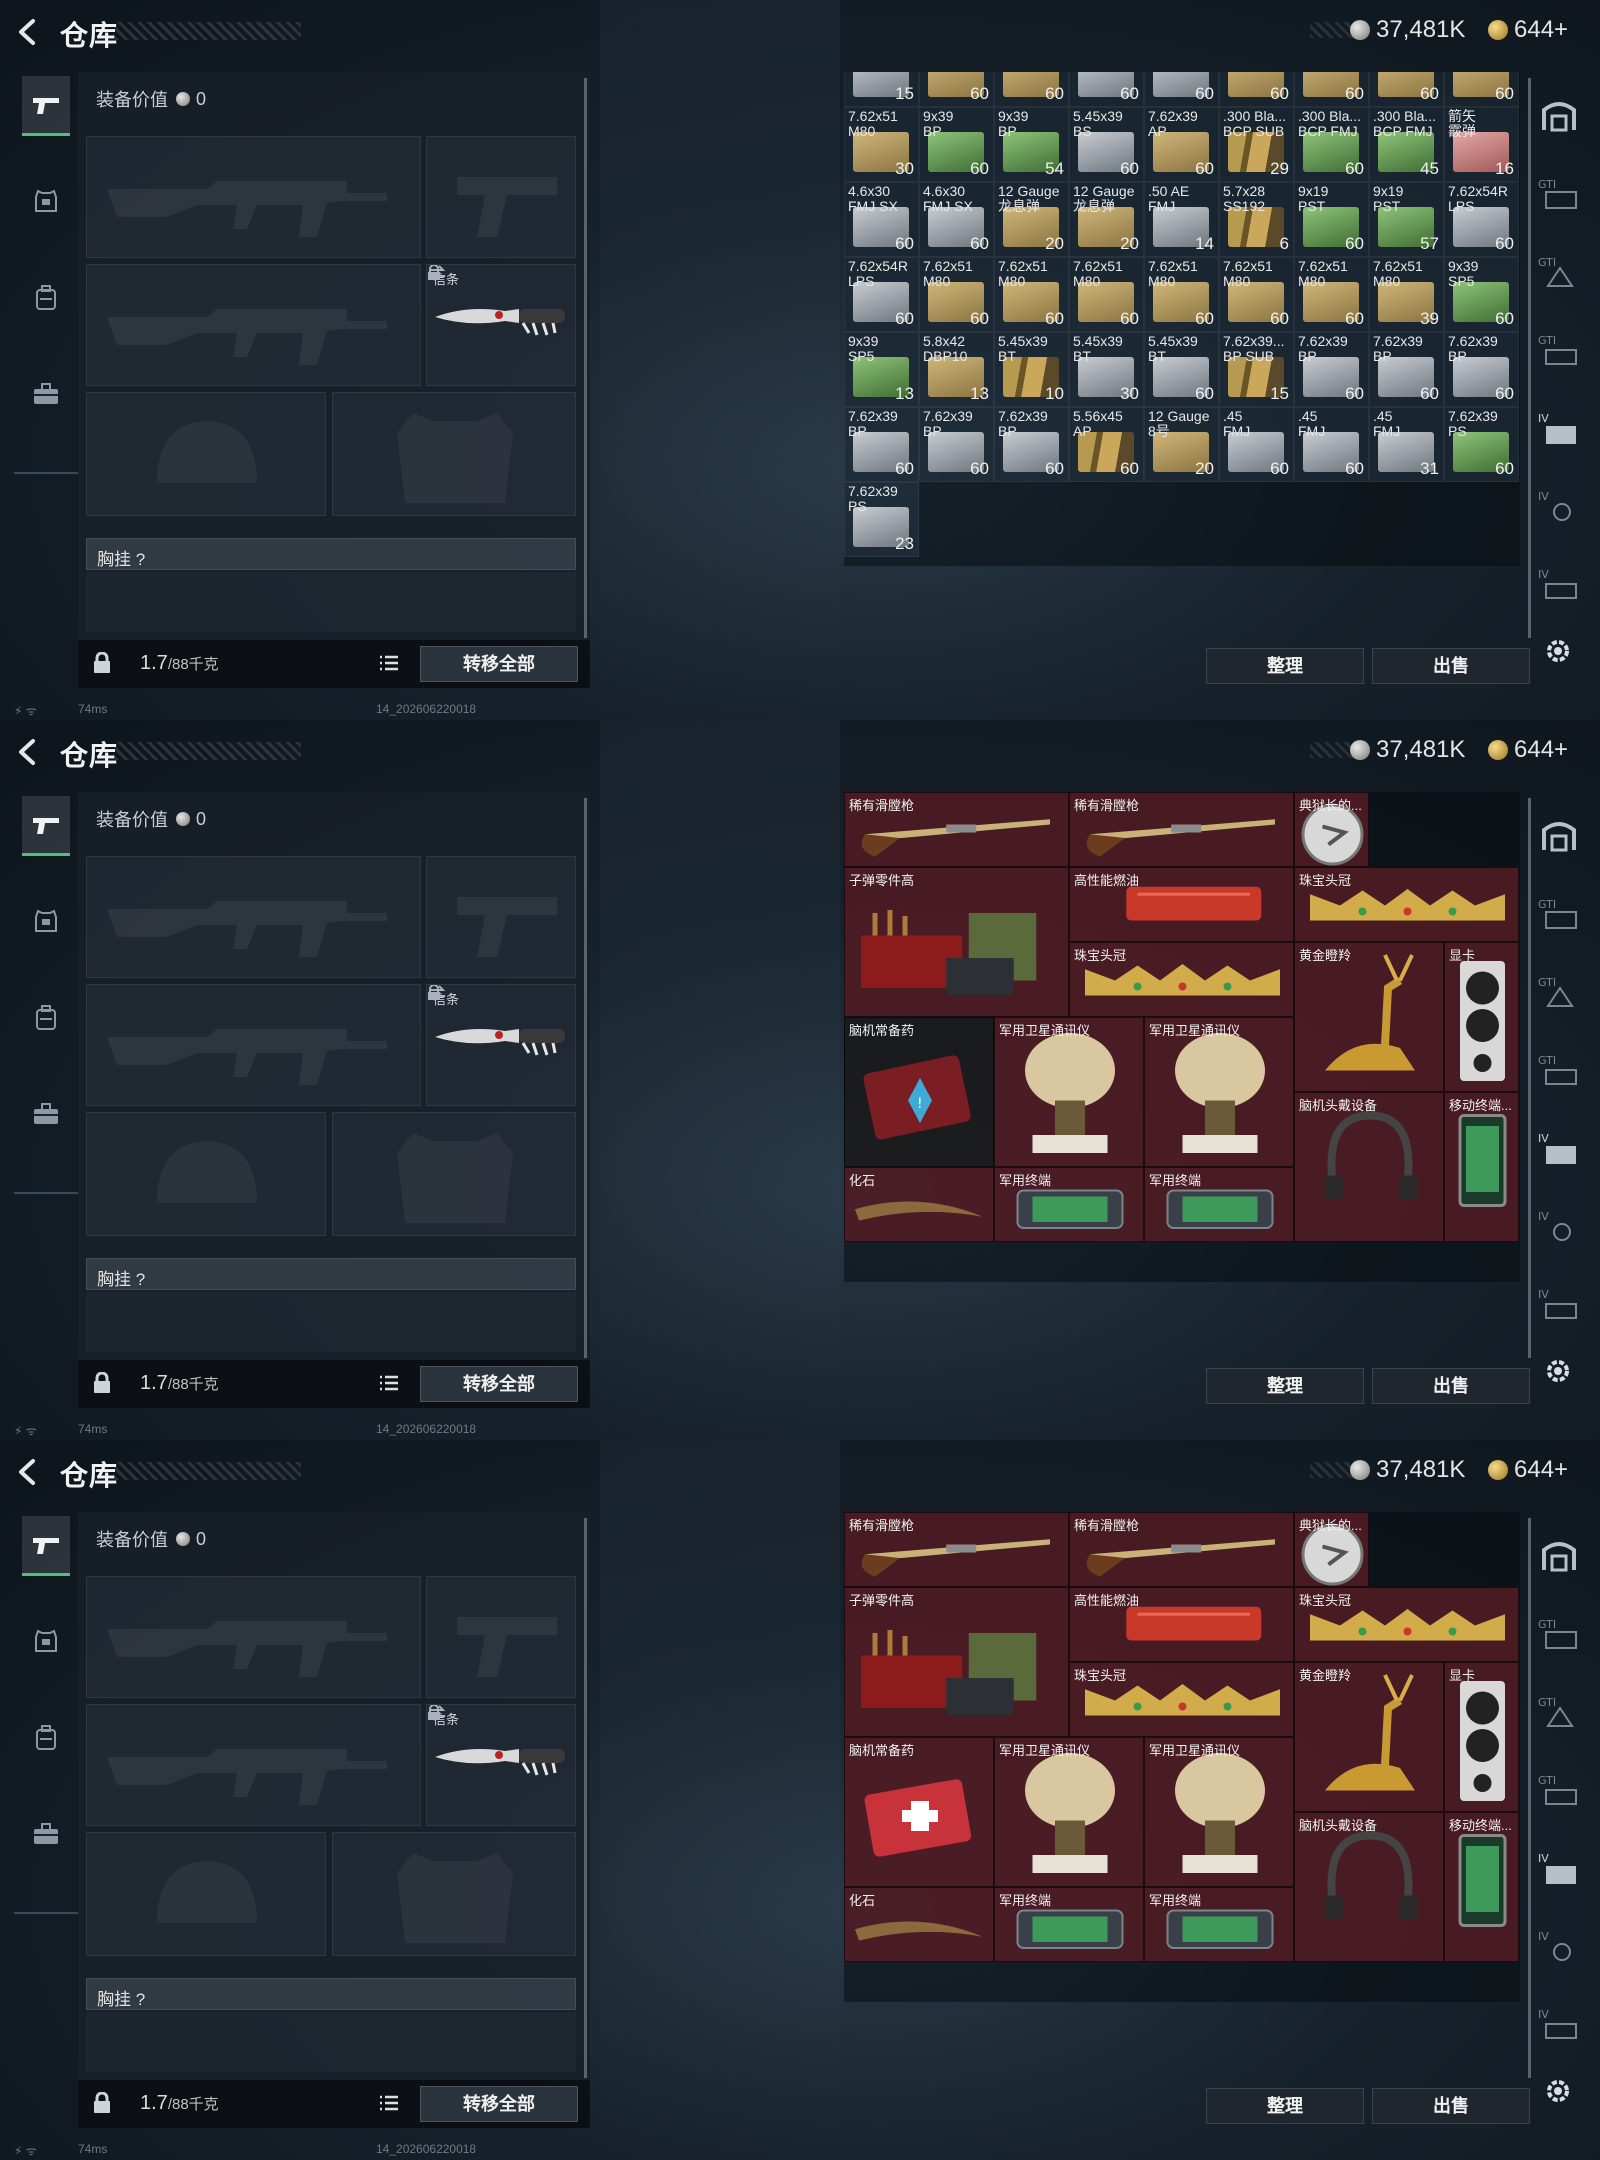 The height and width of the screenshot is (2160, 1600). Describe the element at coordinates (956, 369) in the screenshot. I see `ammo-slot: 5.8x42 DBP10 13` at that location.